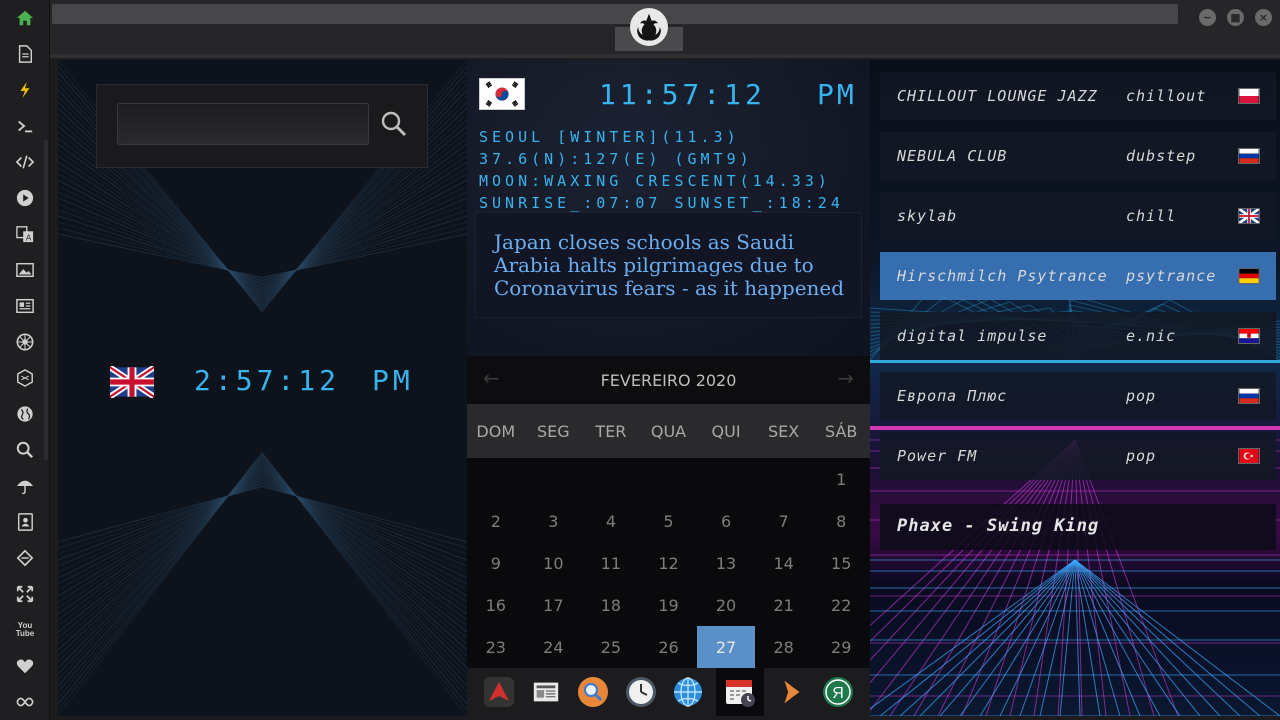 This screenshot has height=720, width=1280. Describe the element at coordinates (997, 96) in the screenshot. I see `station-name: CHILLOUT LOUNGE JAZZ` at that location.